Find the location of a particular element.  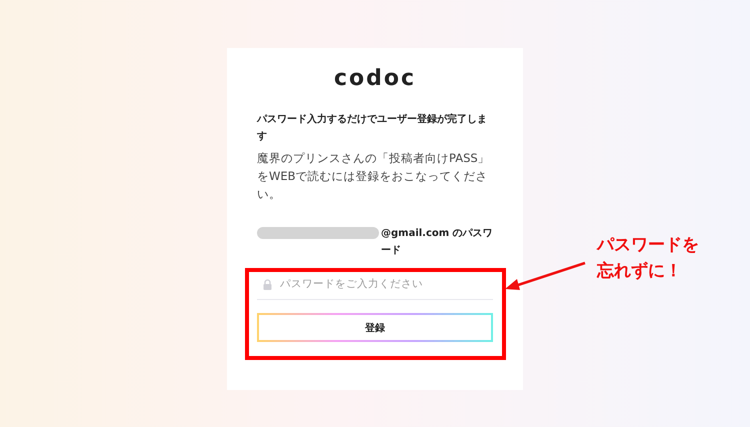

callout-line: パスワードを is located at coordinates (648, 245).